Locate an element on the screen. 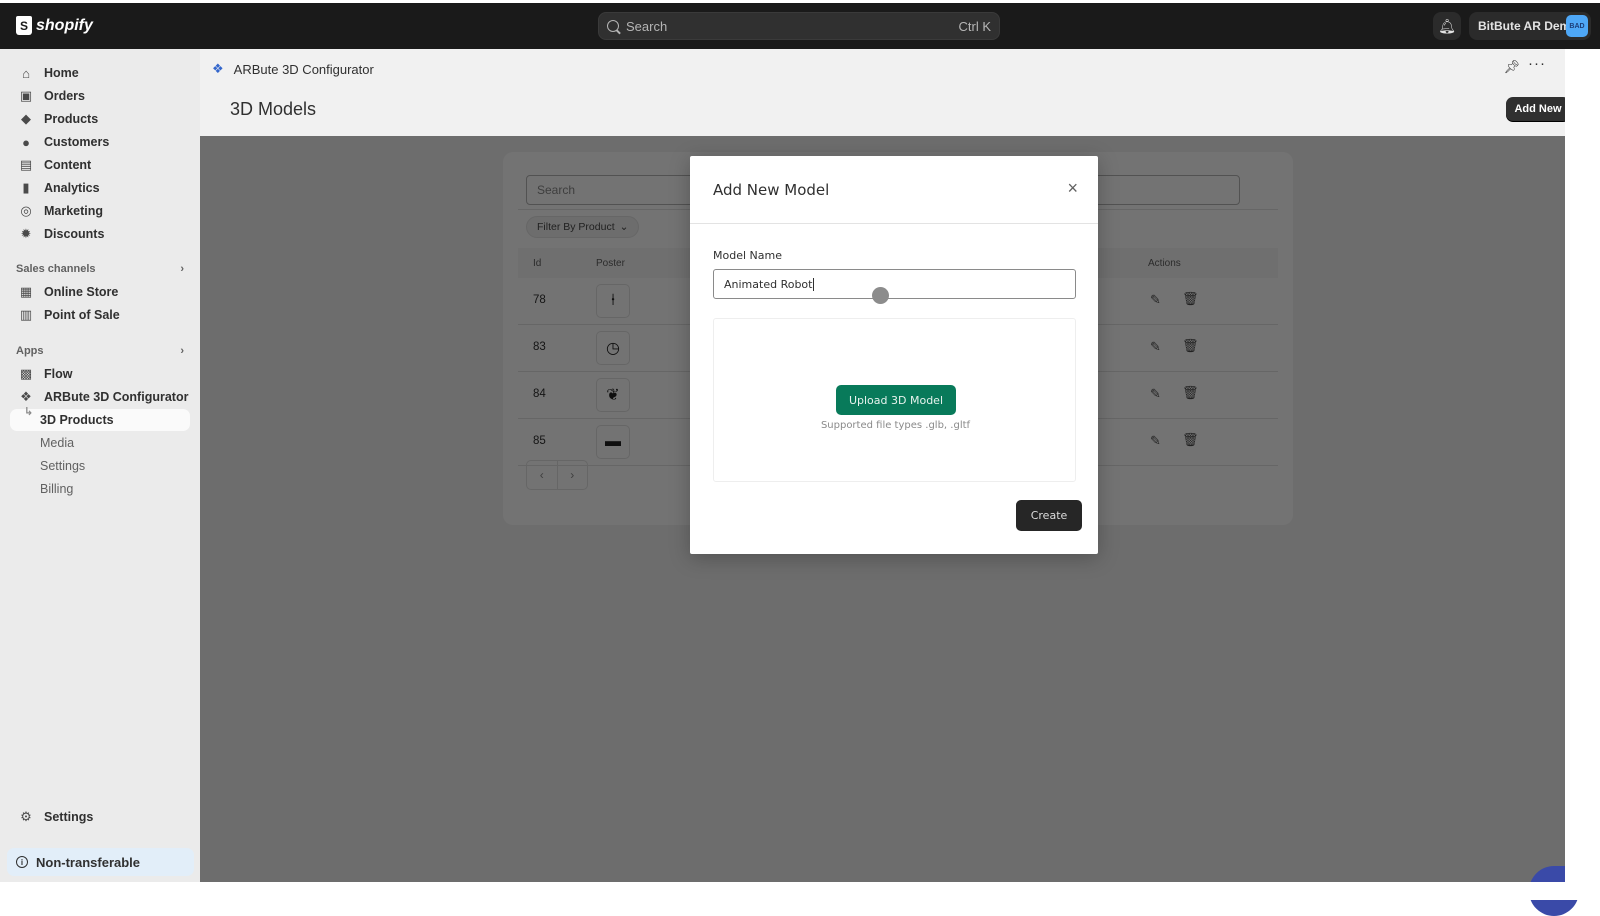 This screenshot has width=1600, height=916. sidebar-item-point-of-sale: ▥ Point of Sale is located at coordinates (100, 315).